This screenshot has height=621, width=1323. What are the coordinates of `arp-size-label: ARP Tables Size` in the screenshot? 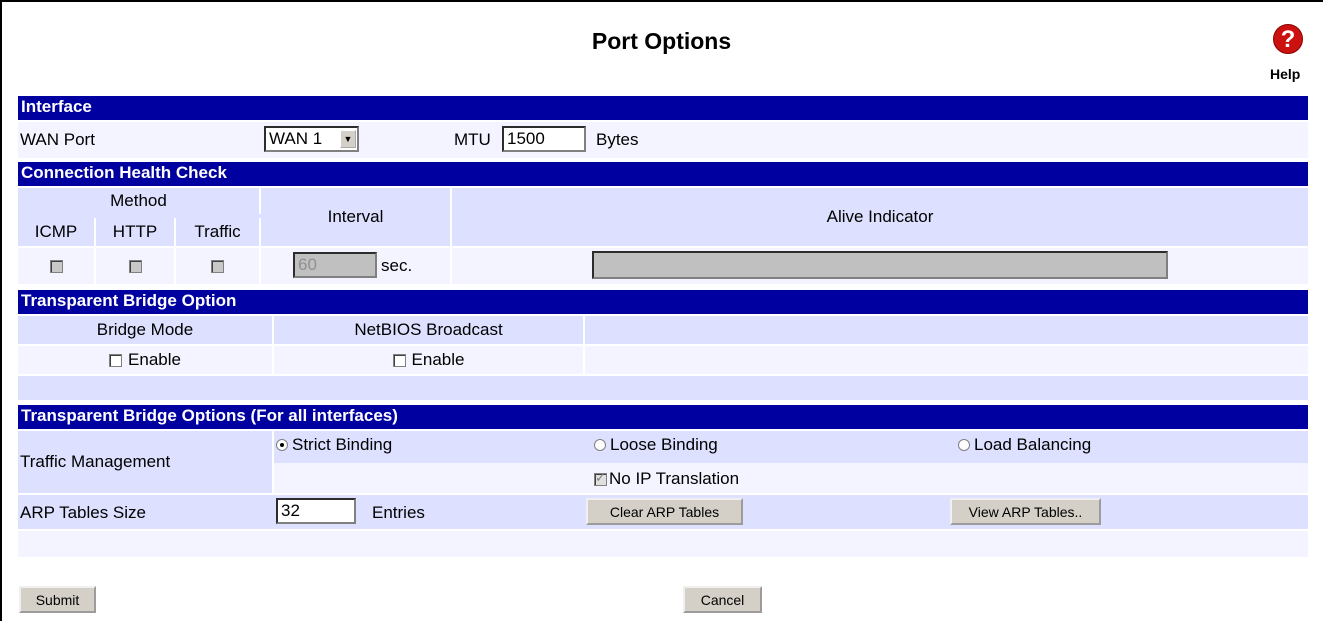 It's located at (83, 512).